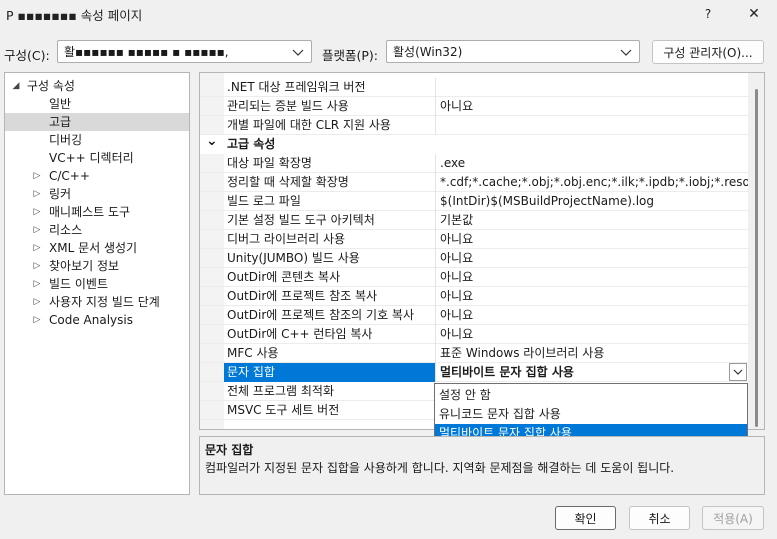 The width and height of the screenshot is (777, 539). I want to click on help-icon: ?, so click(708, 14).